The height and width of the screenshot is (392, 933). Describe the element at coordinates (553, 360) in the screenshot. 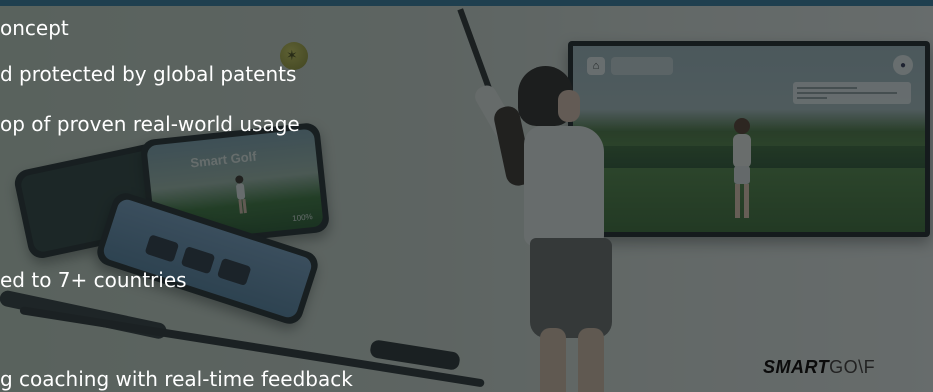

I see `player-leg-left` at that location.